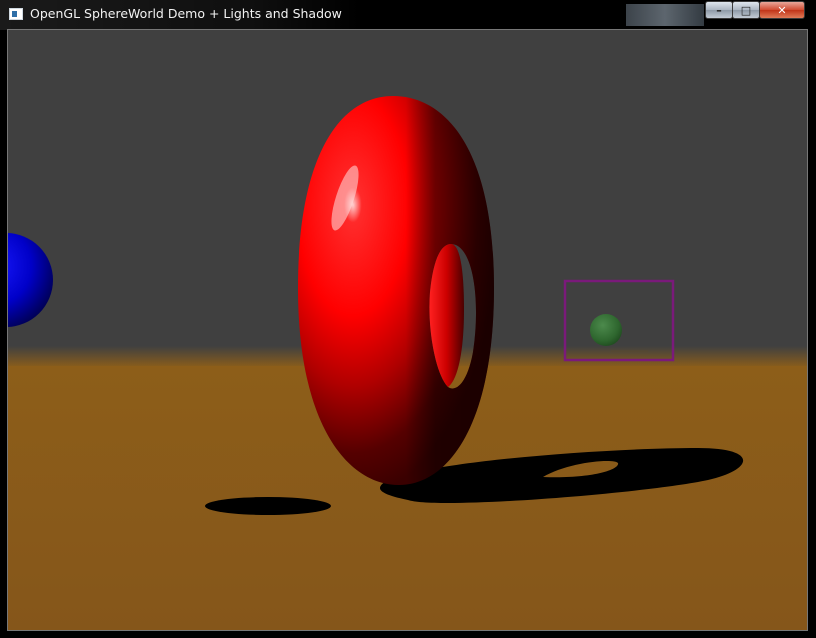 The image size is (816, 638). I want to click on window-controls: – □ ✕, so click(755, 11).